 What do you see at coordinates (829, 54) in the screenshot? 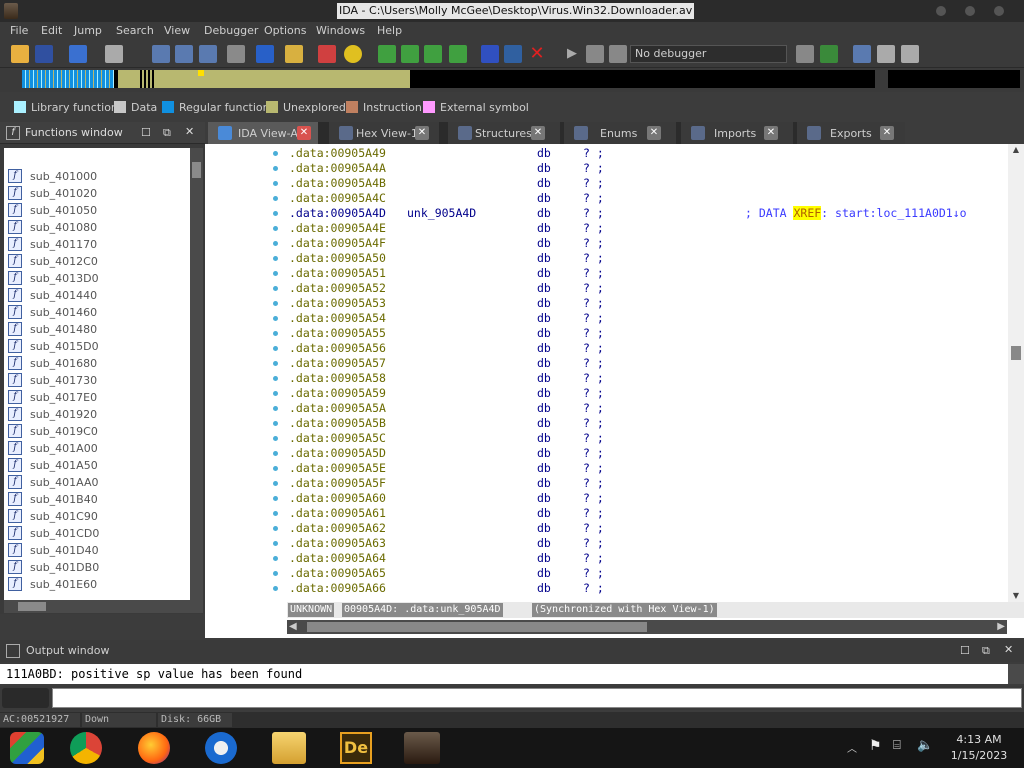
I see `refresh-icon` at bounding box center [829, 54].